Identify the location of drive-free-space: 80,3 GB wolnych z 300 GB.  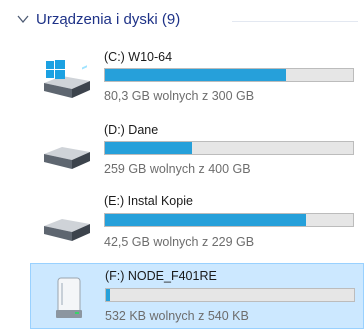
(179, 96).